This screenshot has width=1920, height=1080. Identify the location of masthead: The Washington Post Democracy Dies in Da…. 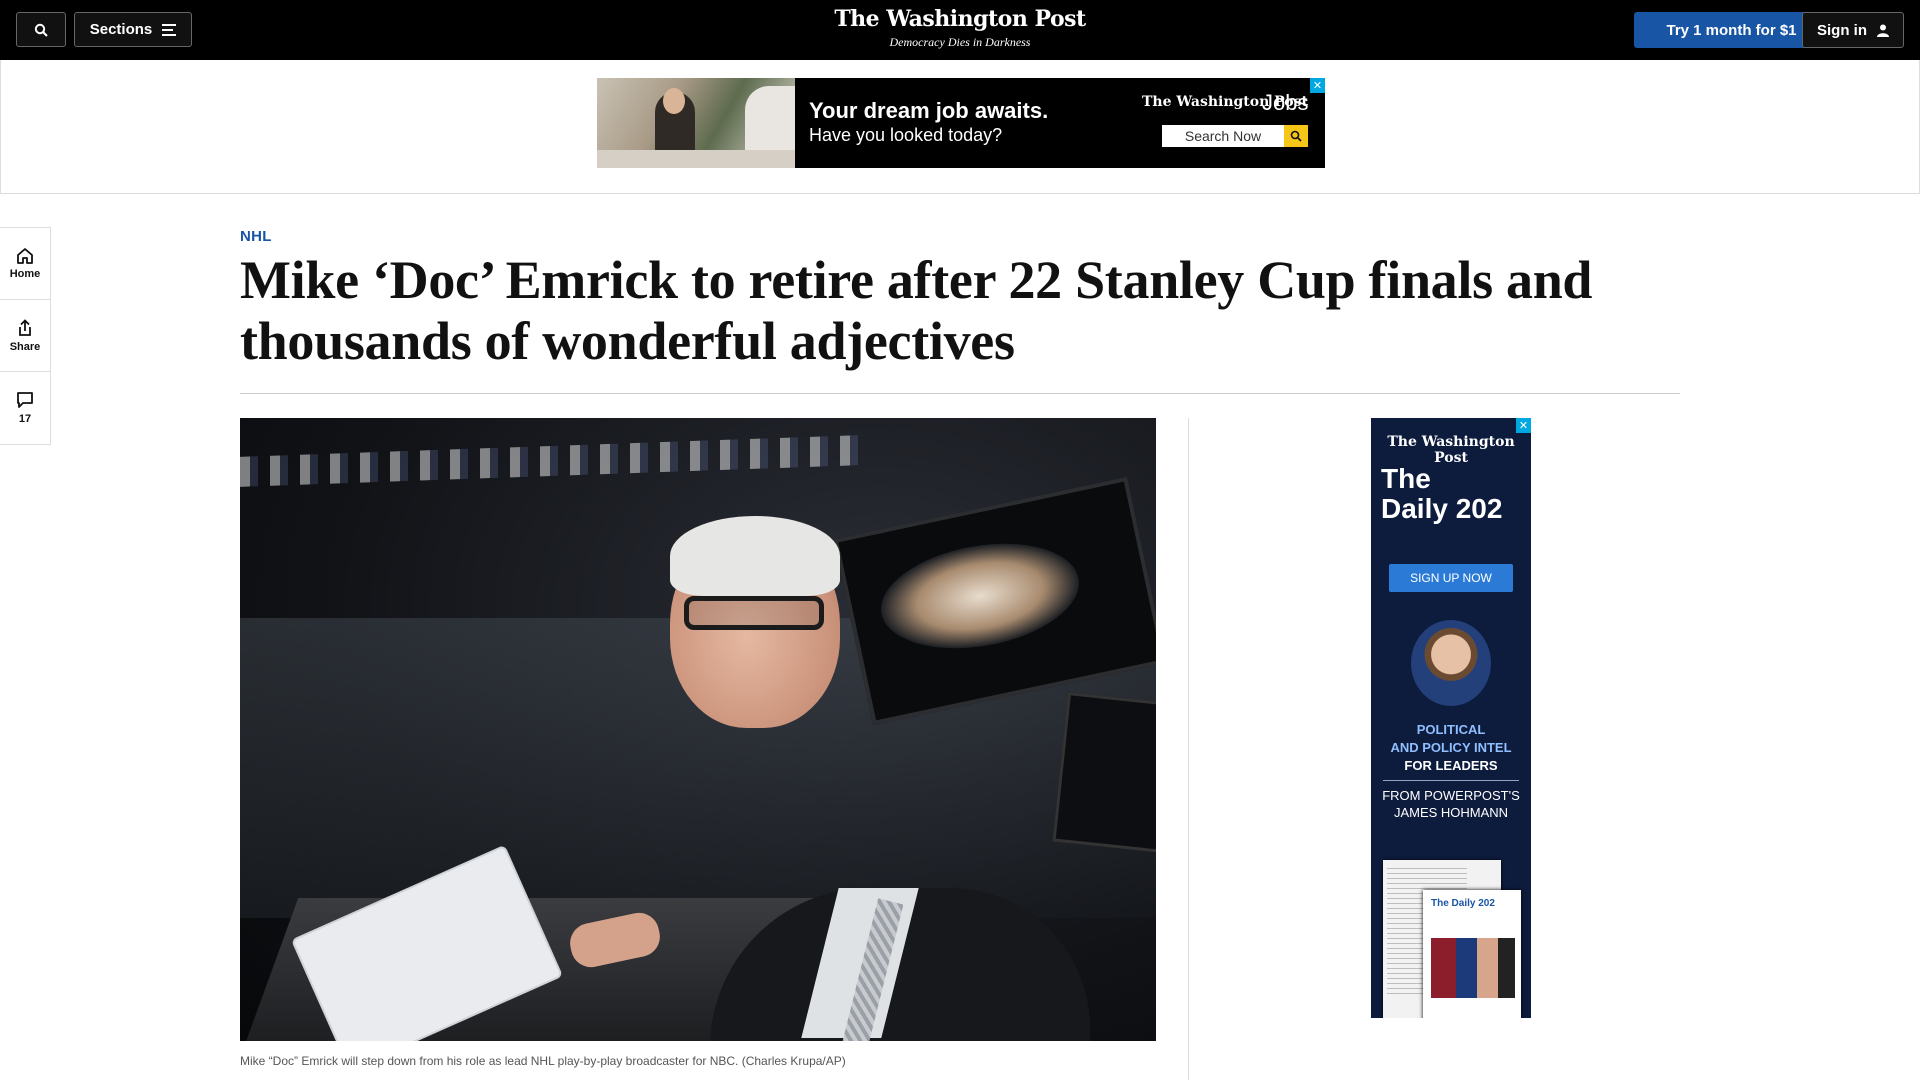
(960, 28).